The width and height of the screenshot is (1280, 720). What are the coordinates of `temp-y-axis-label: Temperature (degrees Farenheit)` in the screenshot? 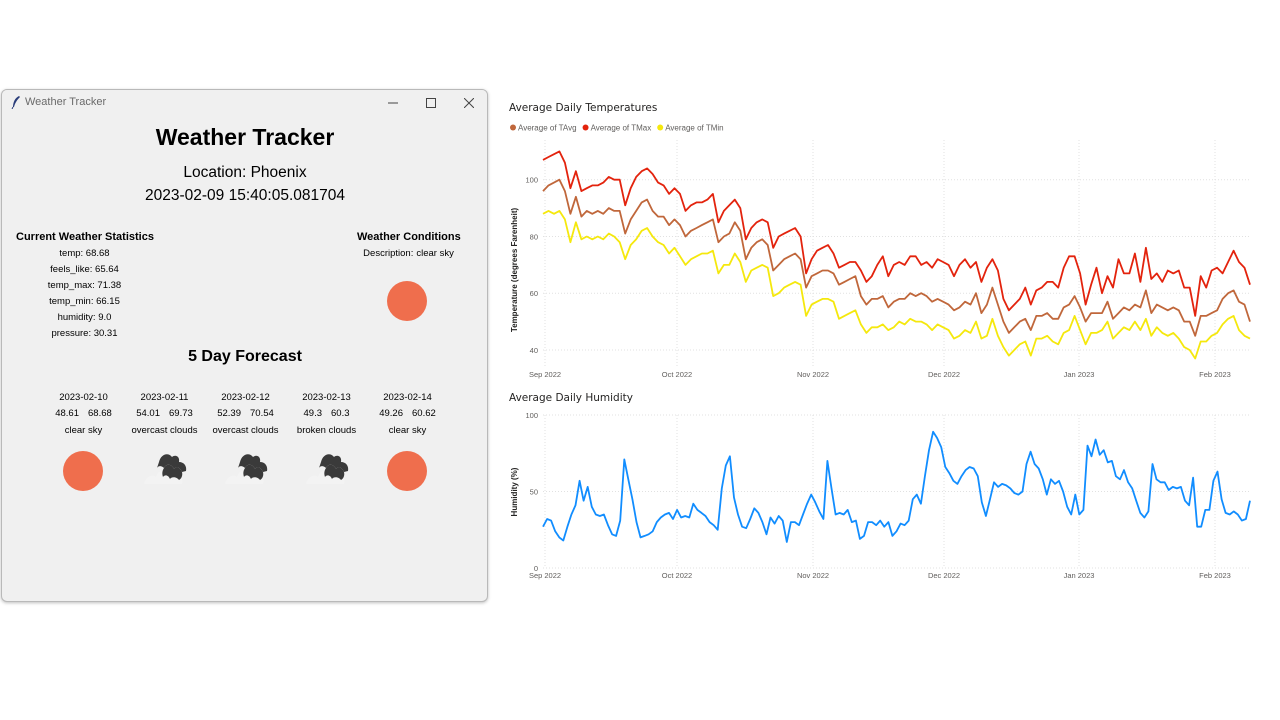 It's located at (514, 270).